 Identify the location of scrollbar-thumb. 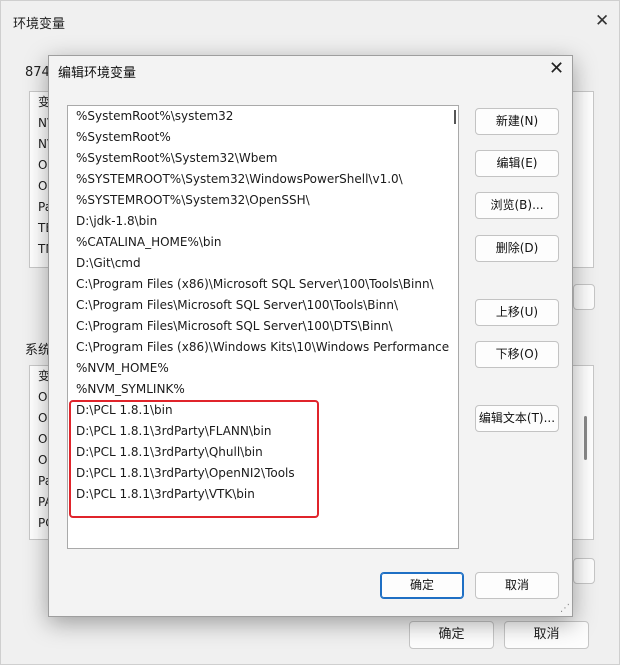
(585, 438).